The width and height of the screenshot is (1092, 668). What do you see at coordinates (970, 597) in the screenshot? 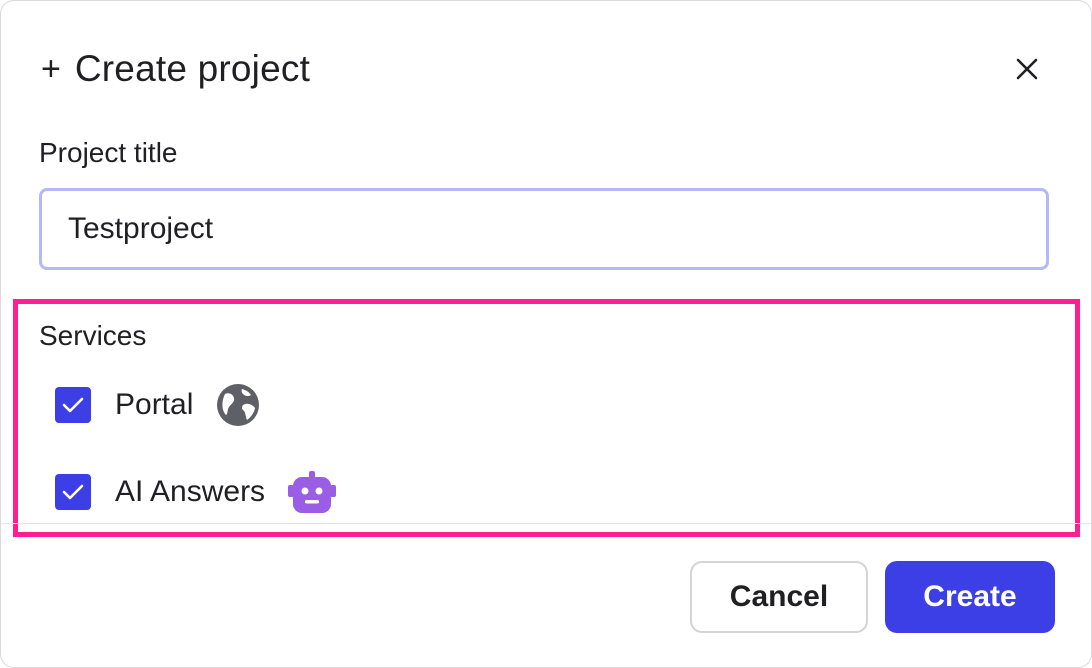
I see `create-button: Create` at bounding box center [970, 597].